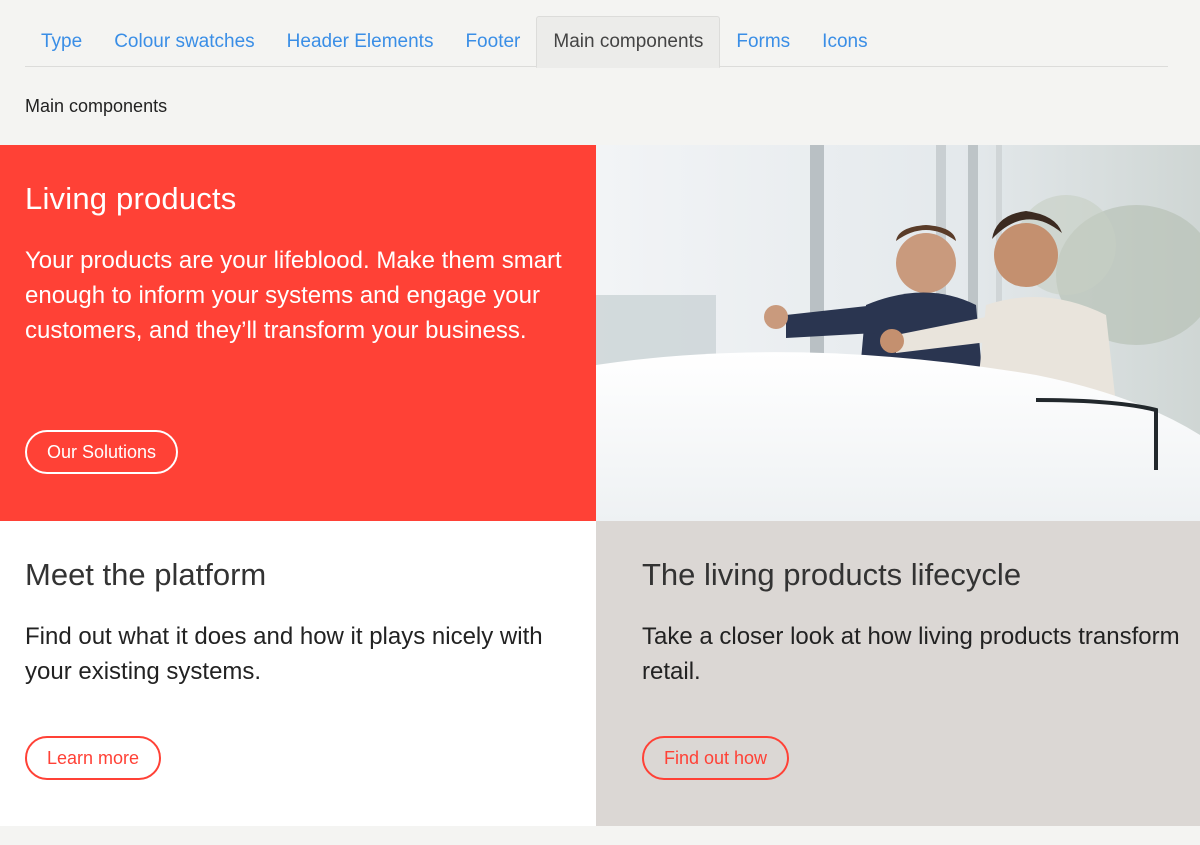 The image size is (1200, 845). Describe the element at coordinates (492, 41) in the screenshot. I see `tab-footer: Footer` at that location.